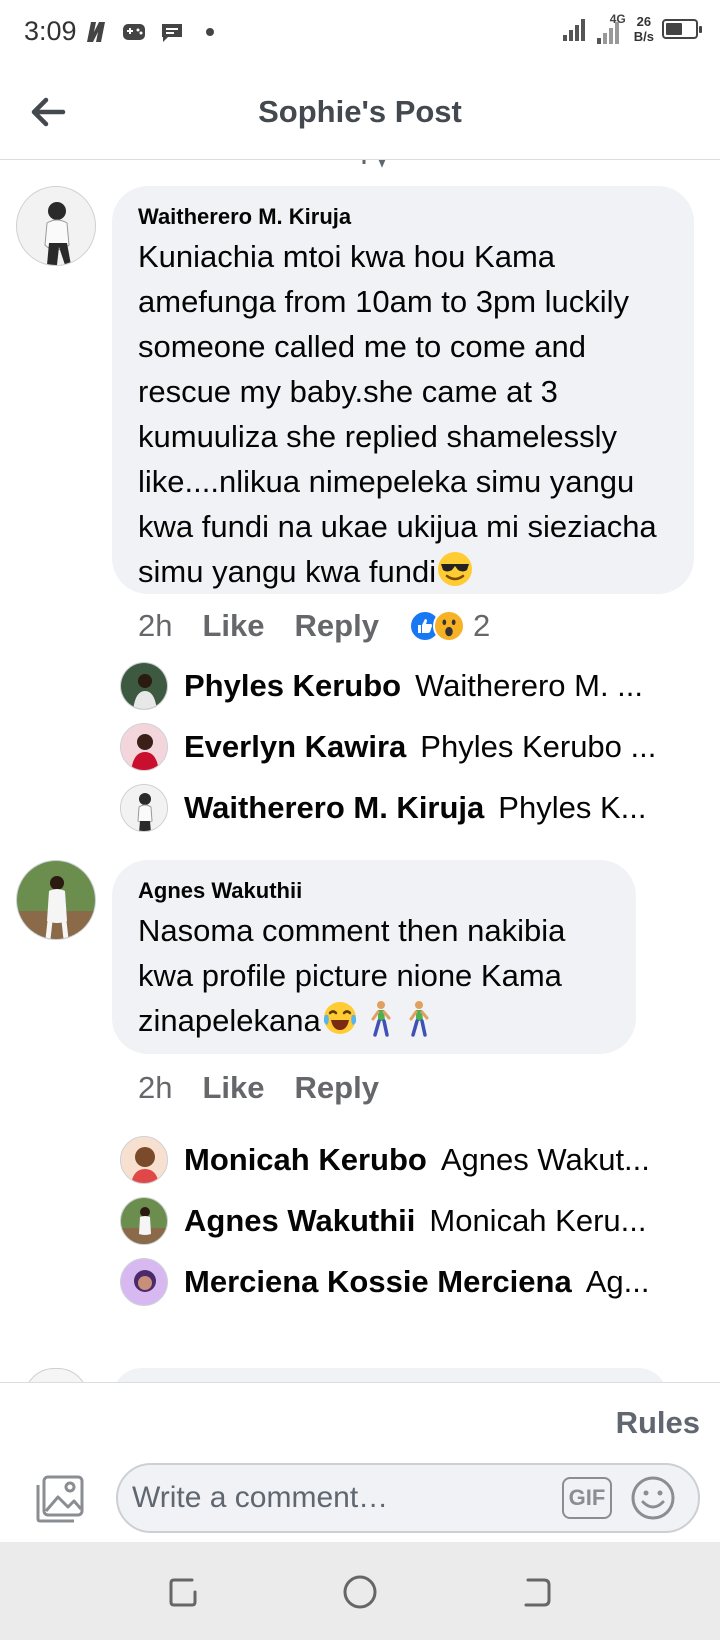  Describe the element at coordinates (210, 32) in the screenshot. I see `more-notifications-dot-icon` at that location.